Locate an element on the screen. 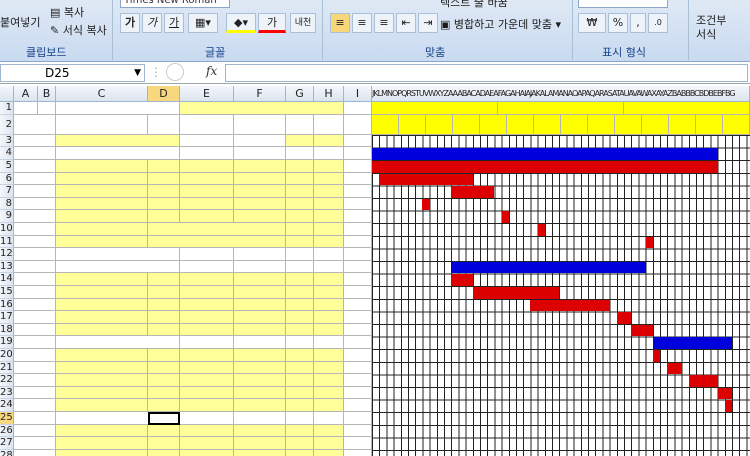 The image size is (750, 456). font-color-button: 가 is located at coordinates (272, 23).